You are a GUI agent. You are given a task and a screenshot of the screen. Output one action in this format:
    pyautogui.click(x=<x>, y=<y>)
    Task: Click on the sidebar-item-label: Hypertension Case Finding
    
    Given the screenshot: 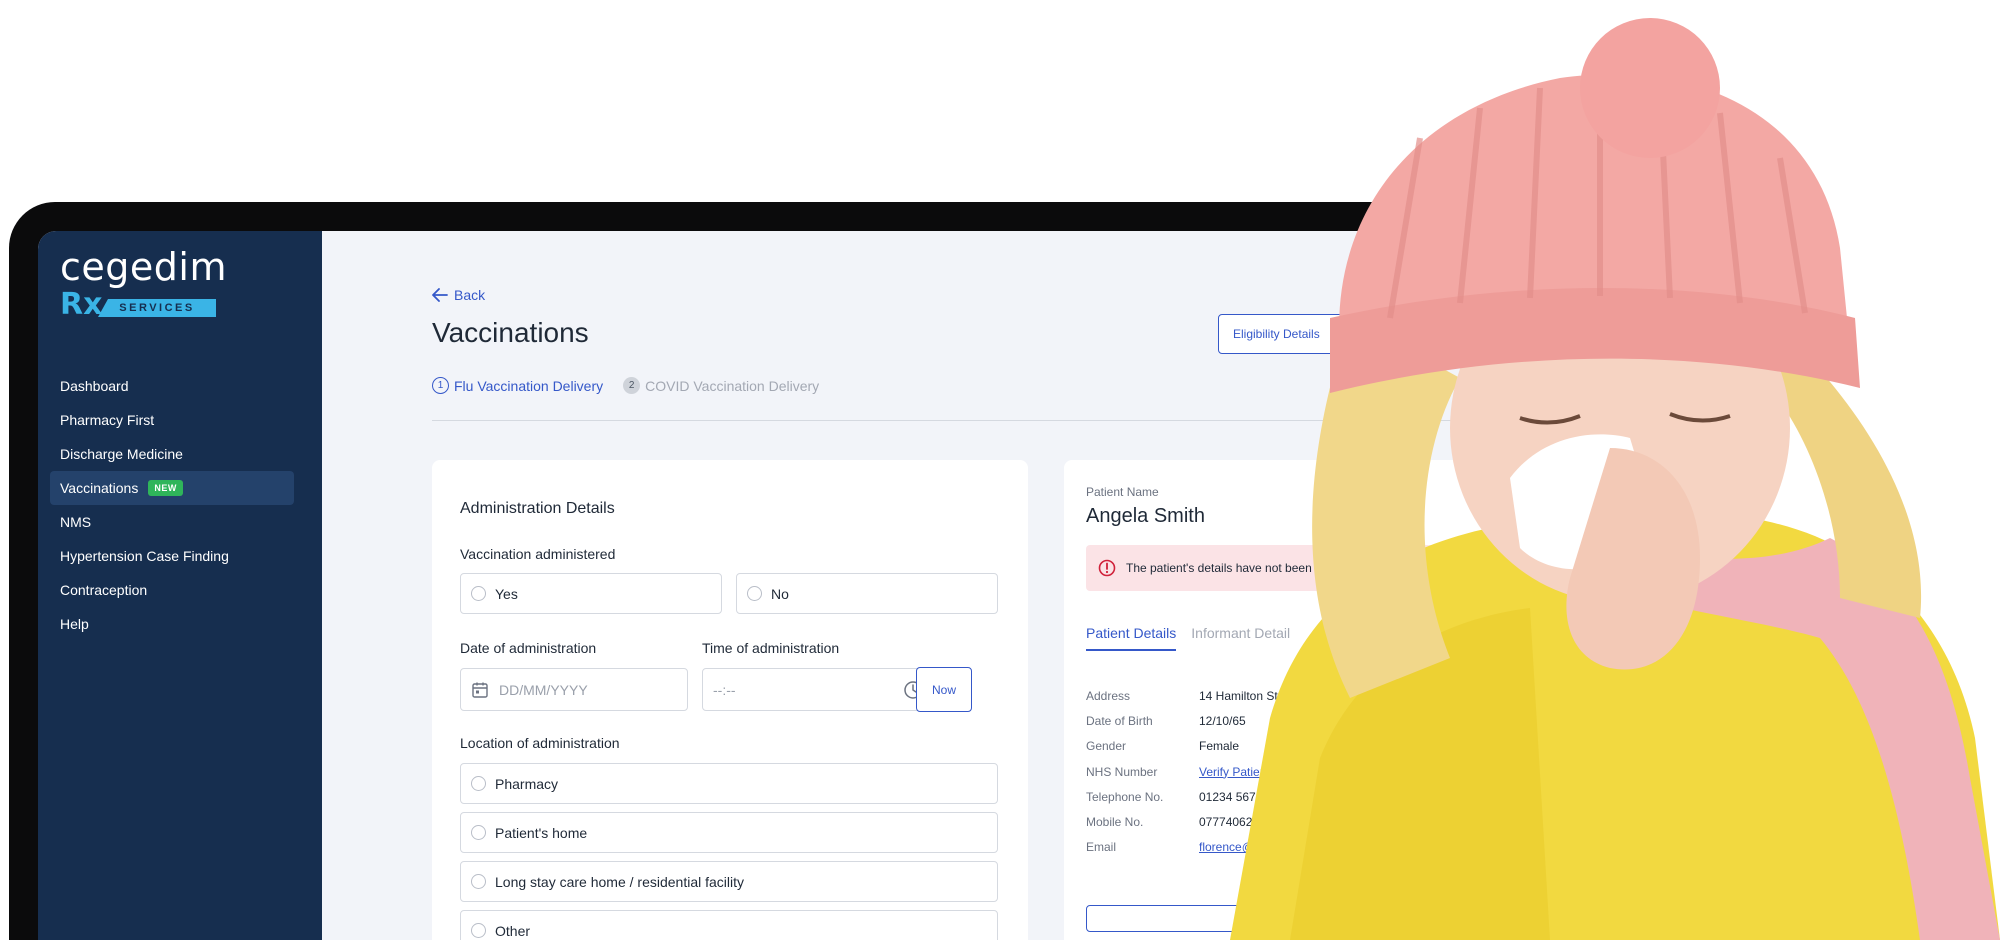 What is the action you would take?
    pyautogui.click(x=144, y=556)
    